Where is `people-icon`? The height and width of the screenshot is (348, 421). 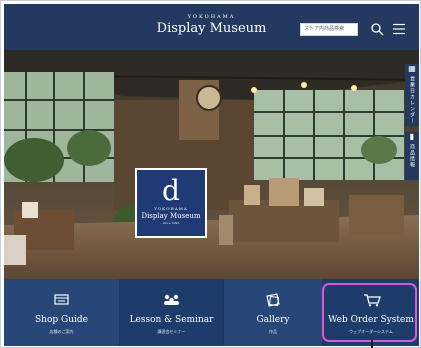
people-icon is located at coordinates (171, 299).